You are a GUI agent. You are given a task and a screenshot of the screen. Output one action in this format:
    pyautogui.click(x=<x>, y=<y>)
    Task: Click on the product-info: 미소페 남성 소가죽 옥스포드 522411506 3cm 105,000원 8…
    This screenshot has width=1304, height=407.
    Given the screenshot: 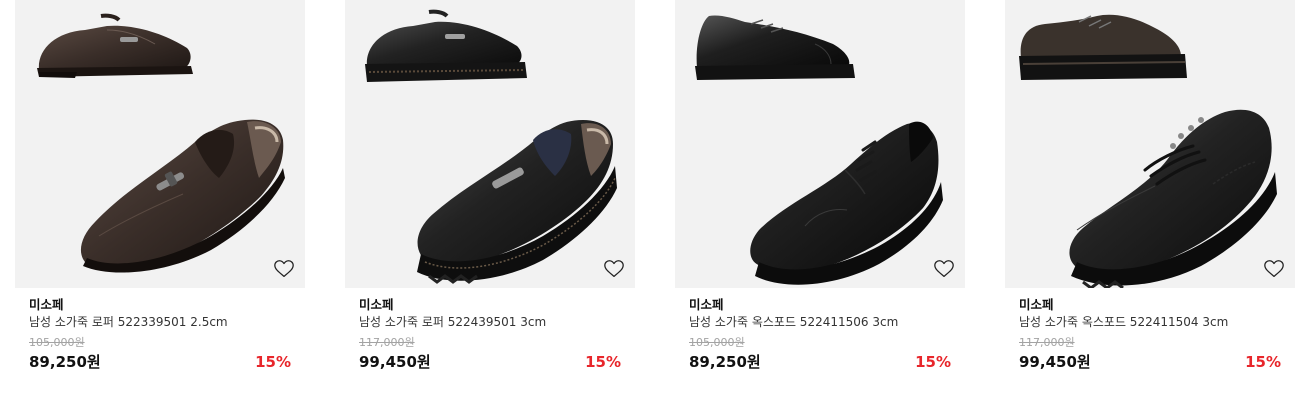 What is the action you would take?
    pyautogui.click(x=820, y=334)
    